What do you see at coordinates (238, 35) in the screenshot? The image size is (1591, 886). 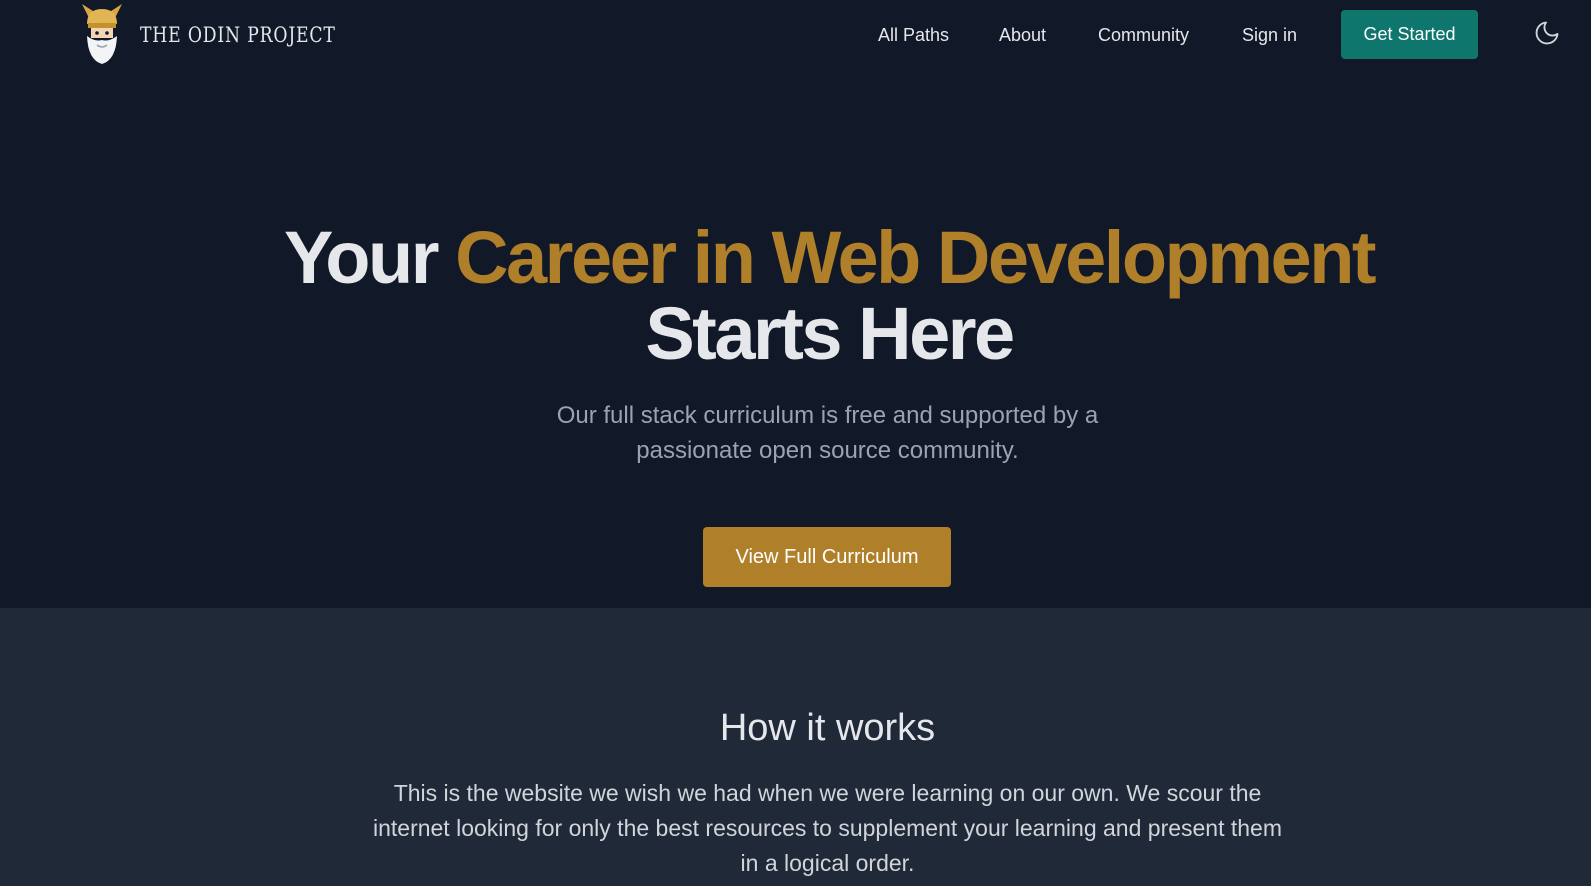 I see `brand-name: THE ODIN PROJECT` at bounding box center [238, 35].